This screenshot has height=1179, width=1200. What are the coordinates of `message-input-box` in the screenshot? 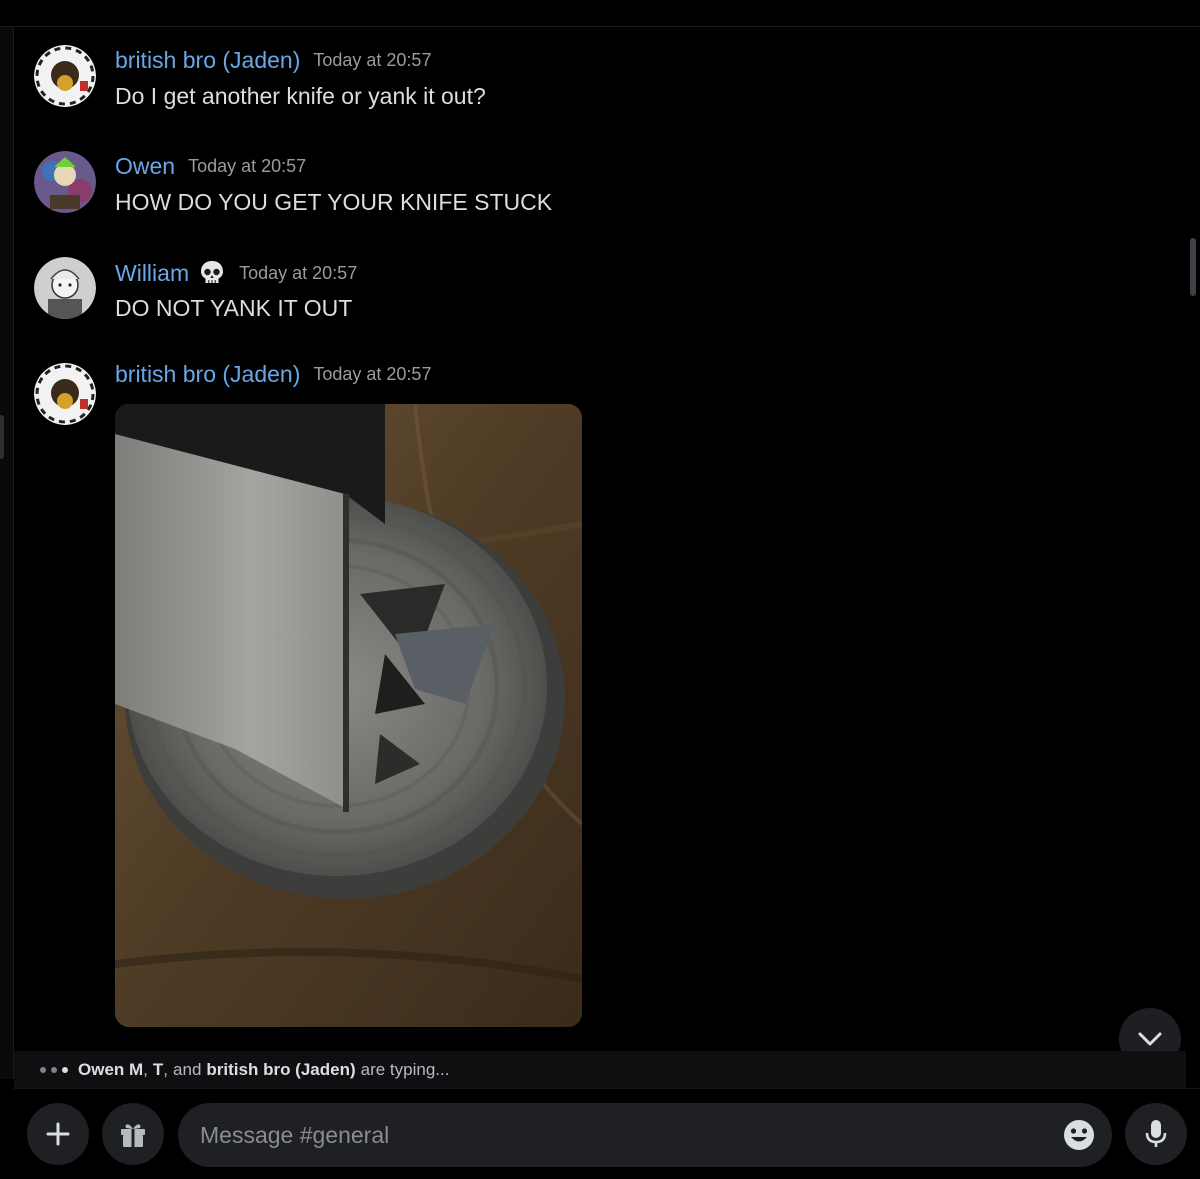 It's located at (645, 1135).